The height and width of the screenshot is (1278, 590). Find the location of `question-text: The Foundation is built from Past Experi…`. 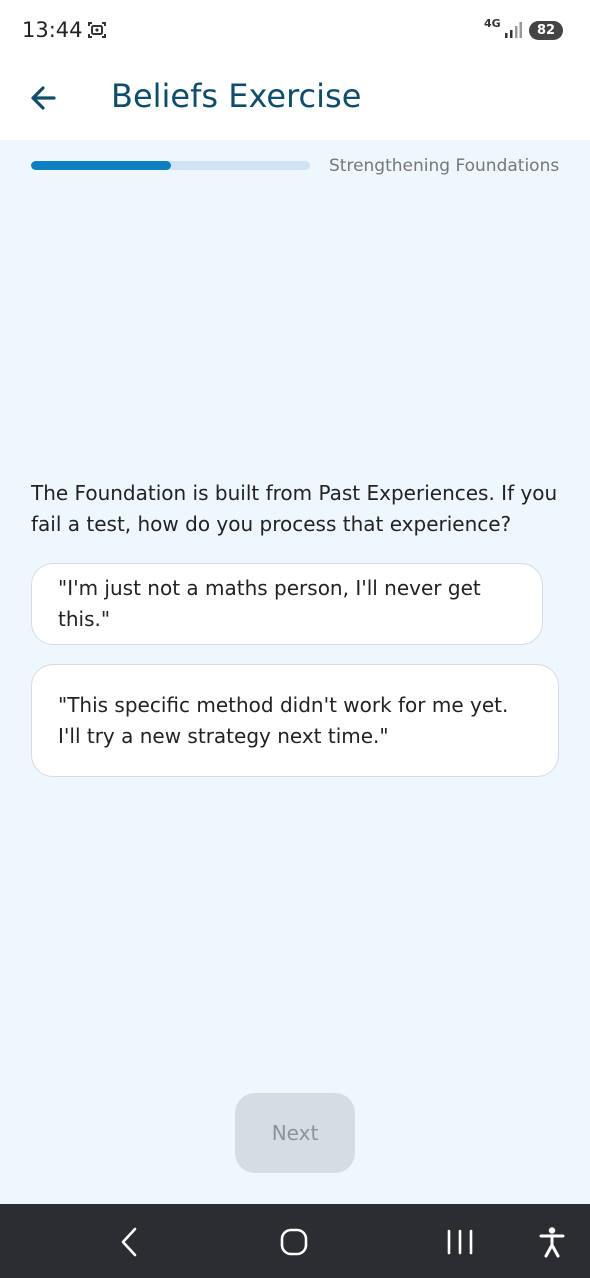

question-text: The Foundation is built from Past Experi… is located at coordinates (294, 508).